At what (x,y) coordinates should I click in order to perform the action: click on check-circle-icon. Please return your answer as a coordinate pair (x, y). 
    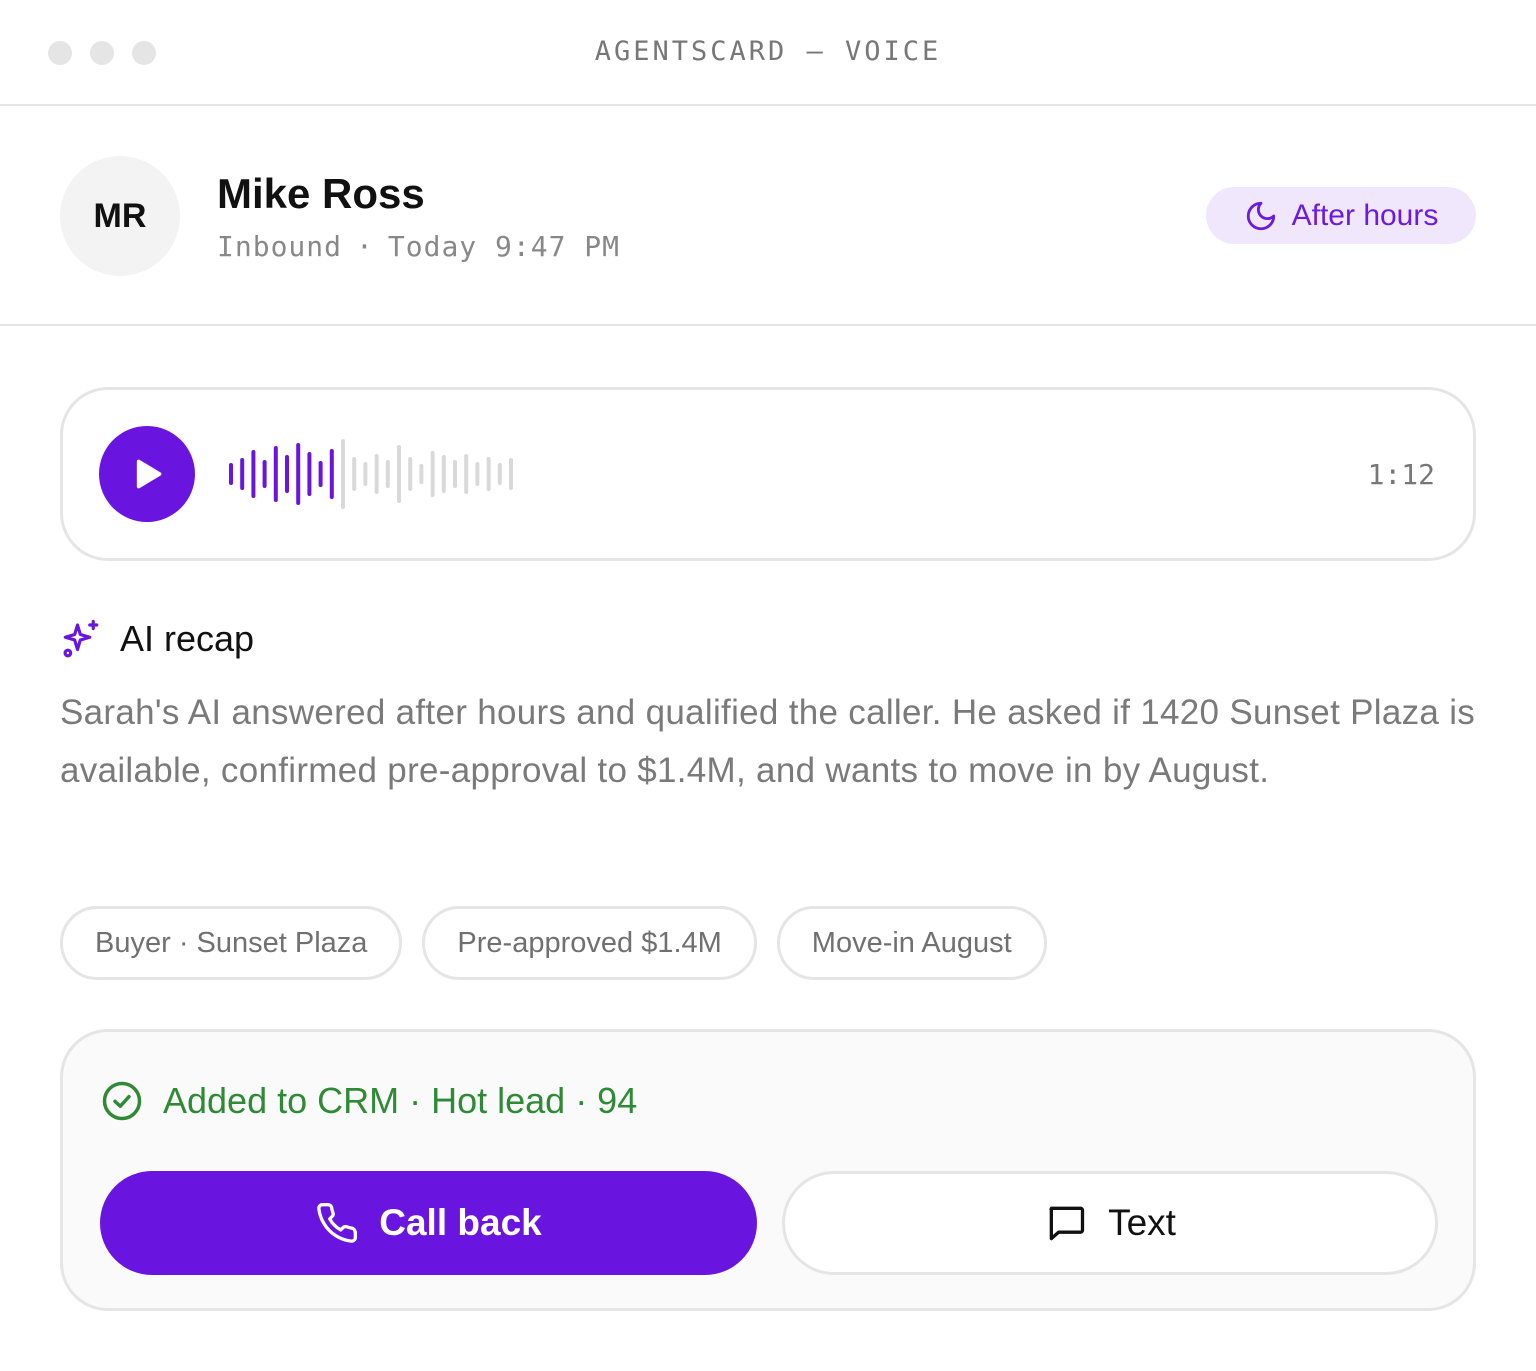
    Looking at the image, I should click on (122, 1101).